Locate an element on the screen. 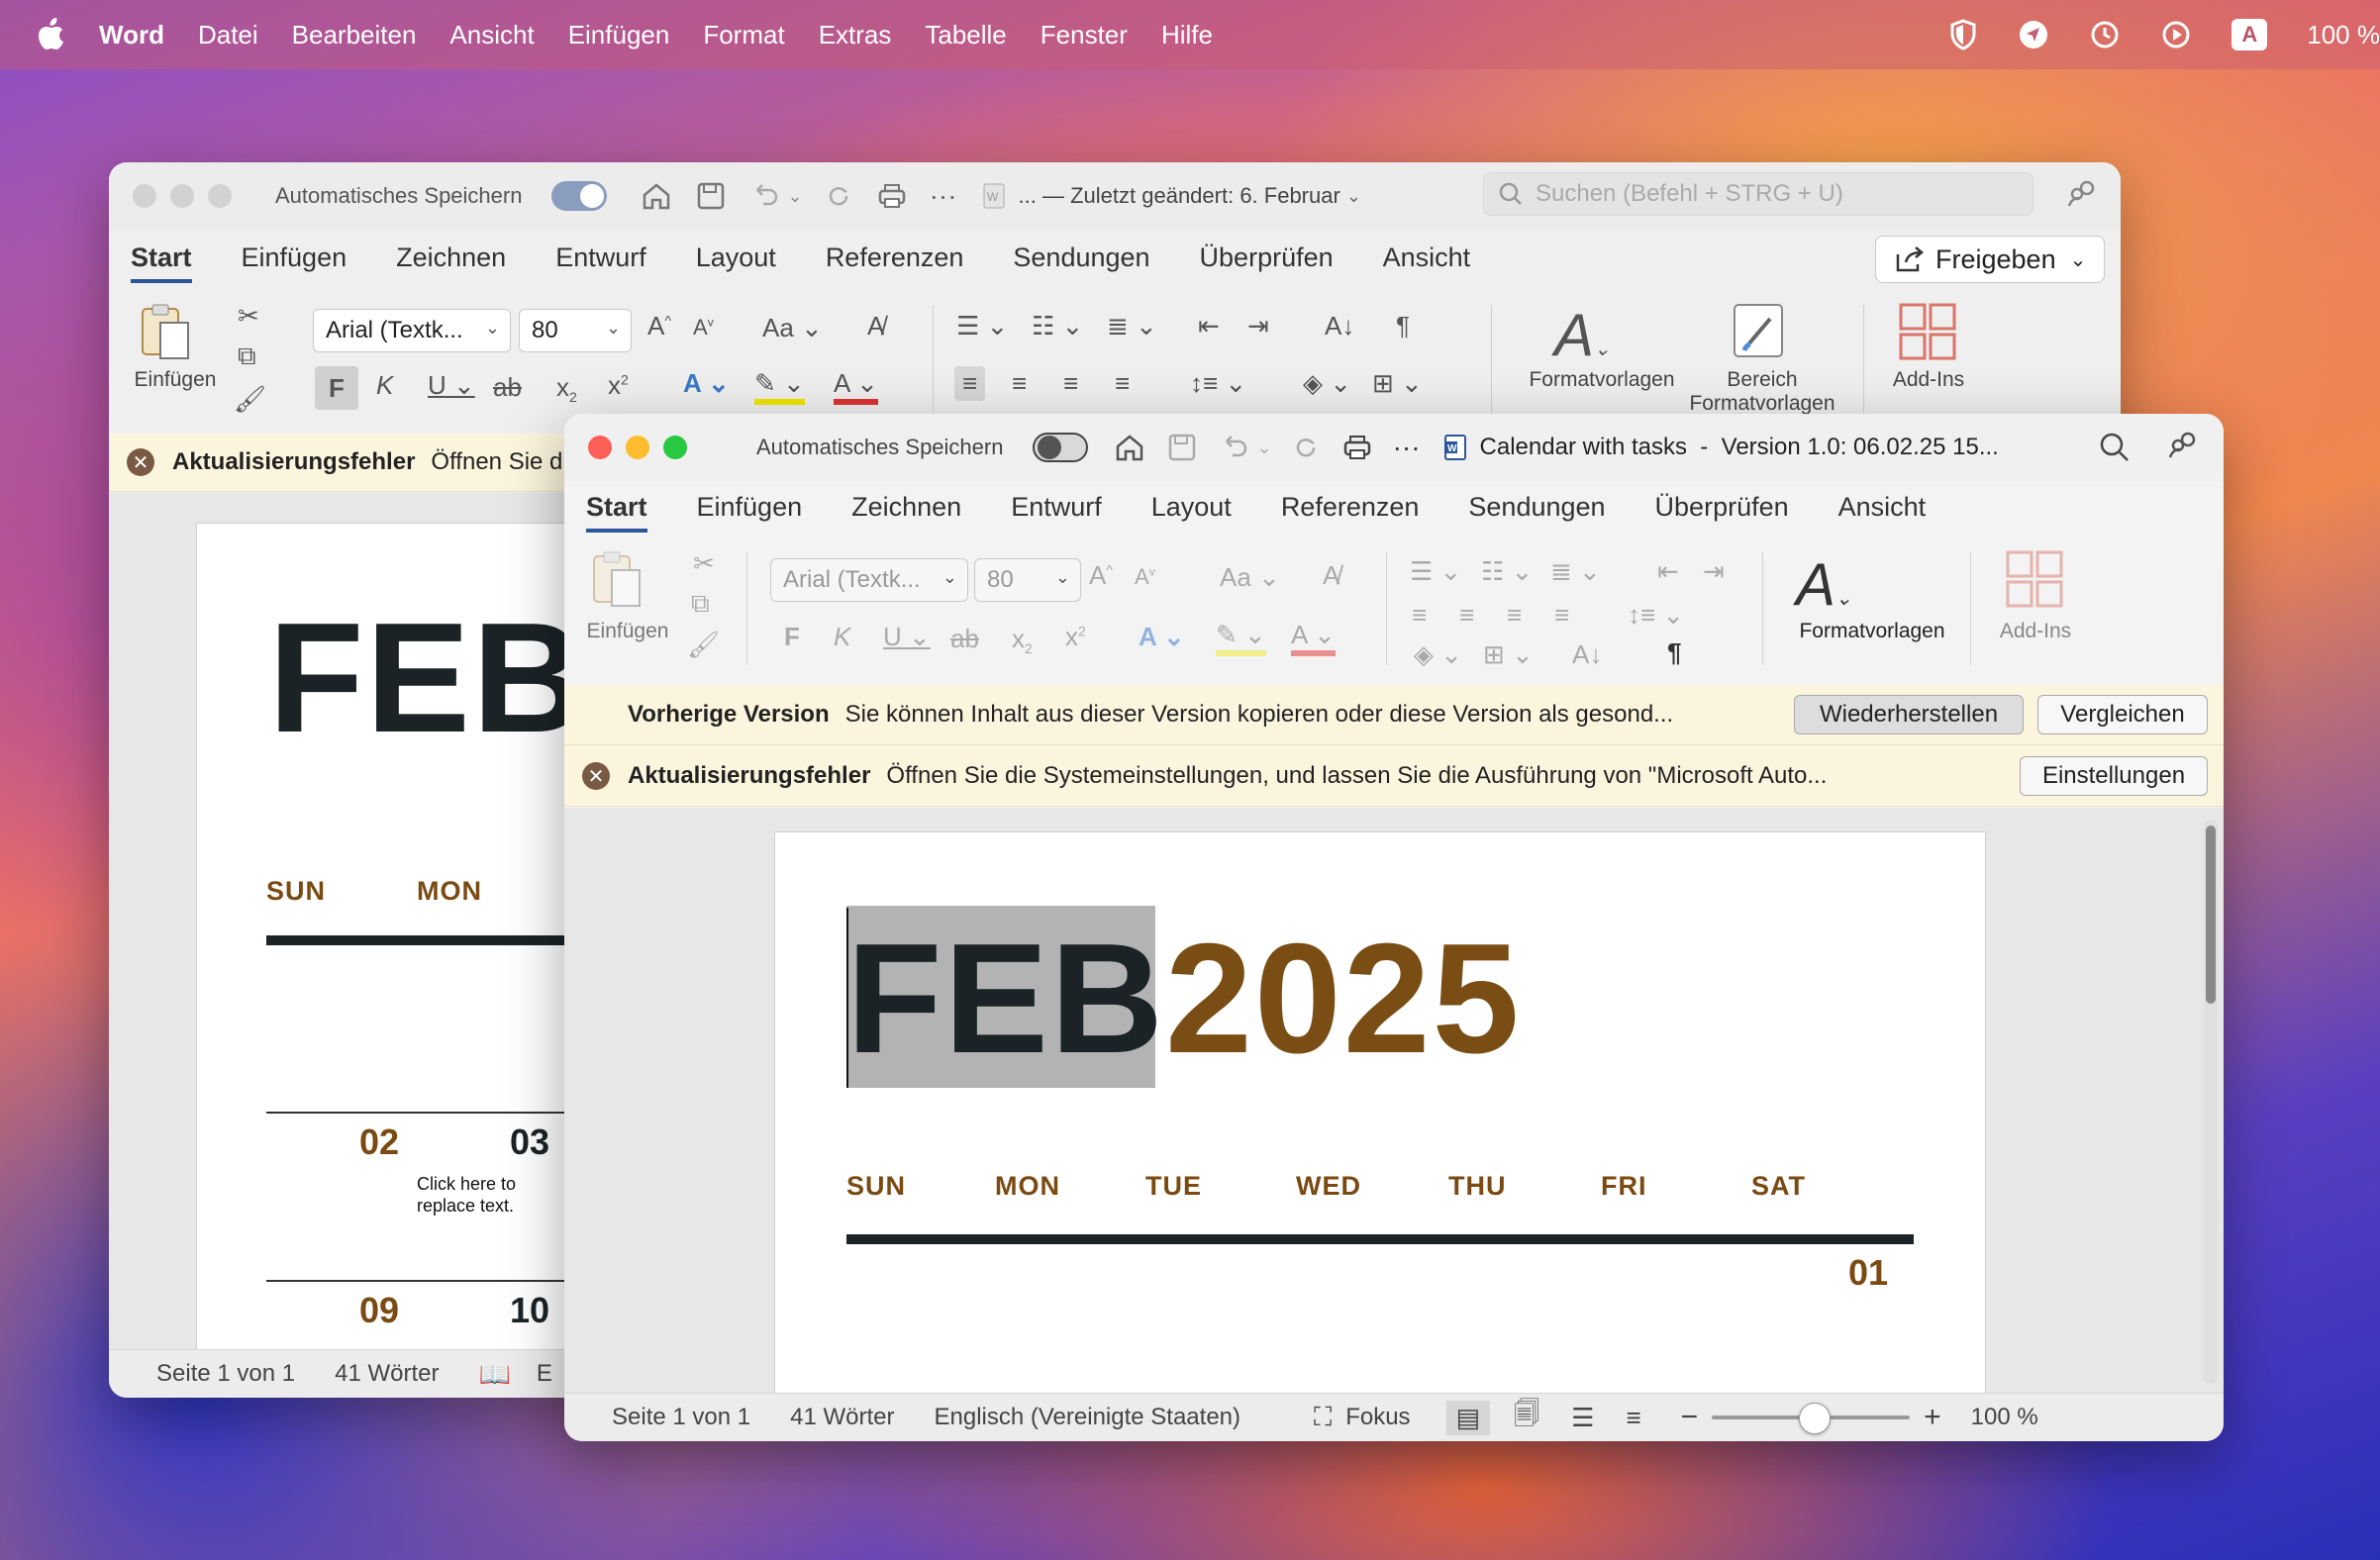  minimize-button is located at coordinates (637, 447).